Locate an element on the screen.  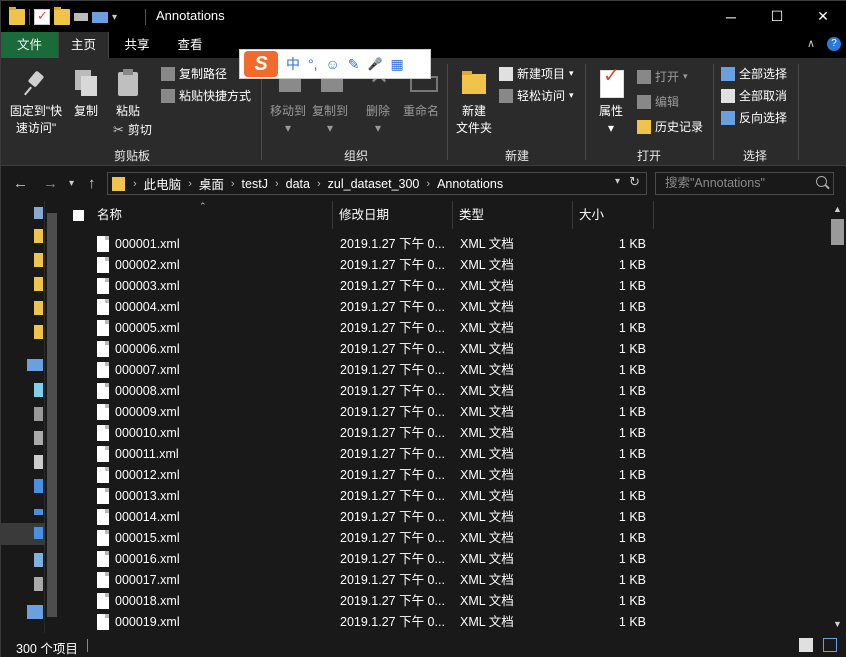
back-button: ← is located at coordinates (20, 183).